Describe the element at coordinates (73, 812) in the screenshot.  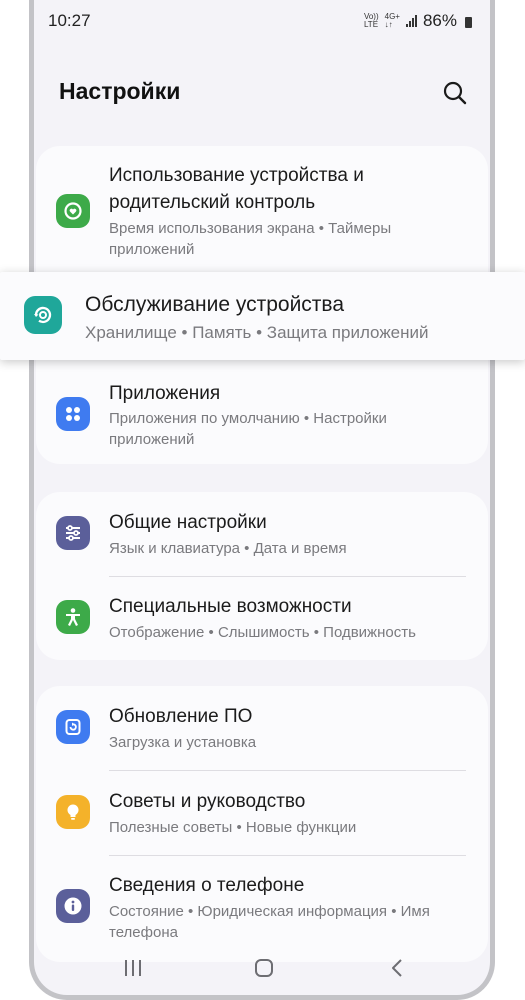
I see `tips-bulb-icon` at that location.